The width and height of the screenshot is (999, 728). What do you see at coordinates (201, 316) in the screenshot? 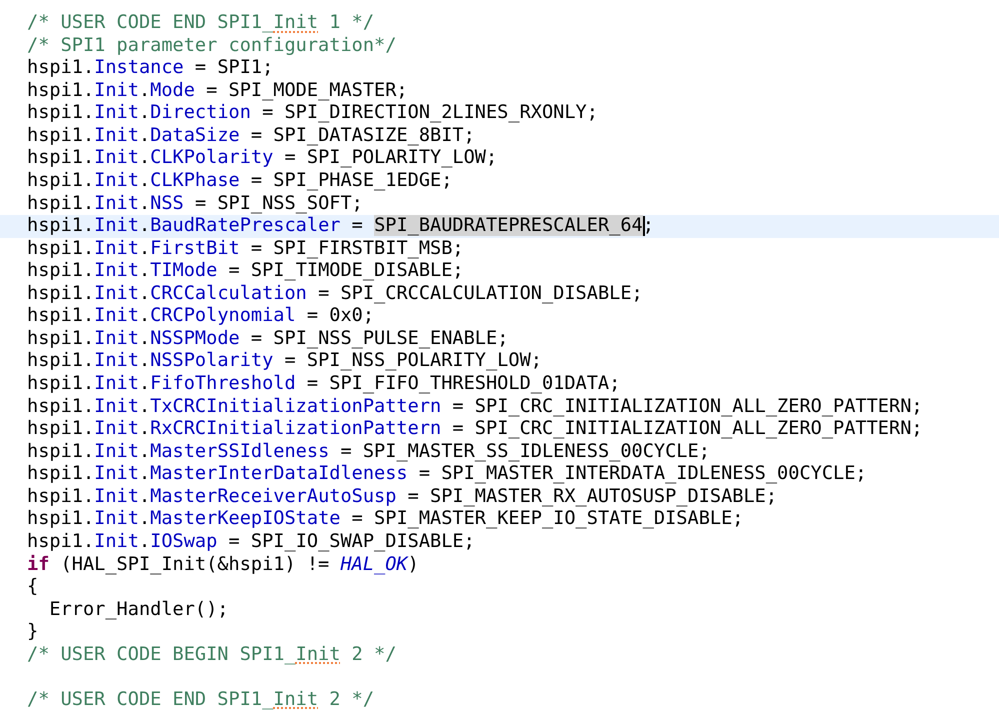
I see `code-line: hspi1.Init.CRCPolynomial = 0x0;` at bounding box center [201, 316].